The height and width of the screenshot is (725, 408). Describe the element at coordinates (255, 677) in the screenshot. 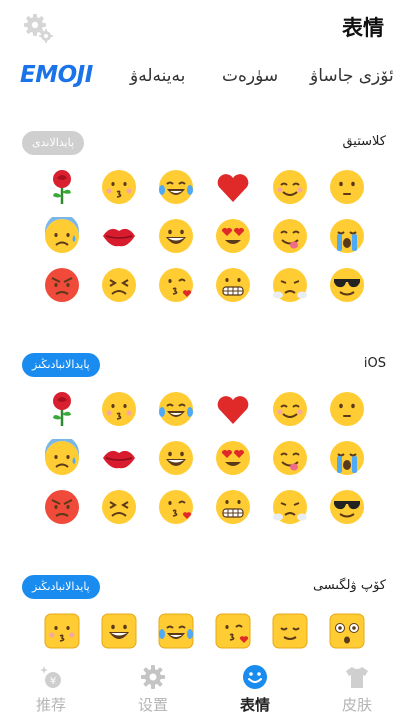

I see `smiley-icon` at that location.